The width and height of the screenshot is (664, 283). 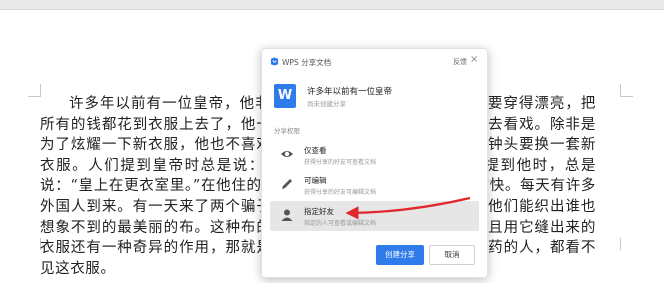 I want to click on feedback-link: 反馈, so click(x=460, y=62).